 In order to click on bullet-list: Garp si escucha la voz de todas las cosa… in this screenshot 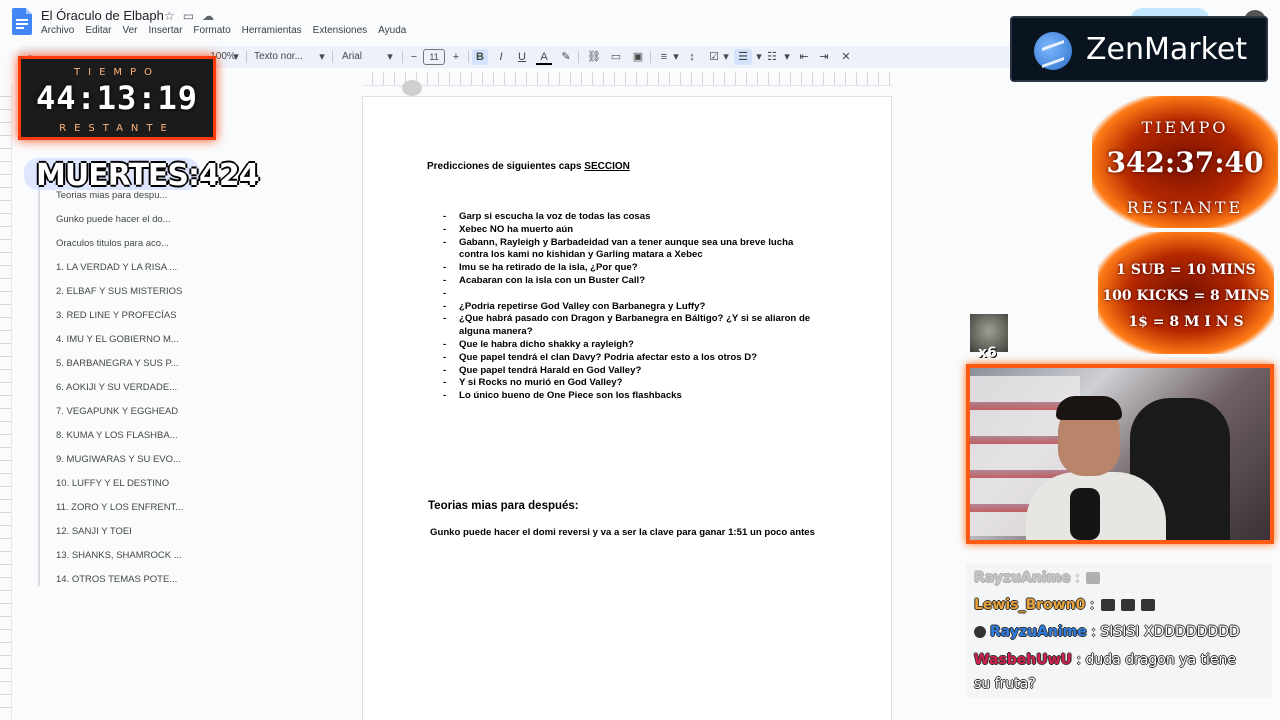, I will do `click(633, 307)`.